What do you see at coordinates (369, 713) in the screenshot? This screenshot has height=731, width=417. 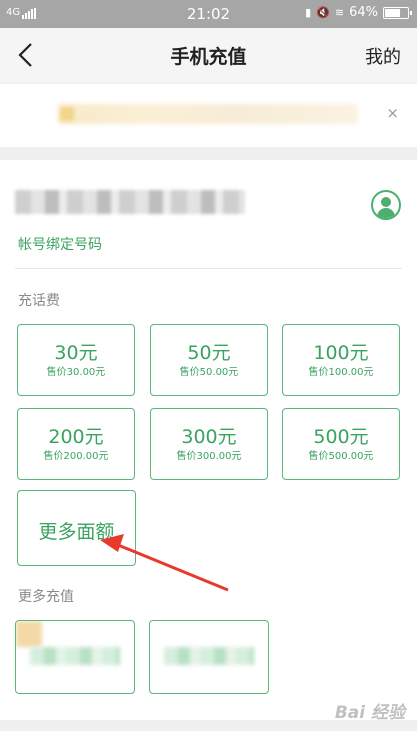 I see `watermark: Bai 经验` at bounding box center [369, 713].